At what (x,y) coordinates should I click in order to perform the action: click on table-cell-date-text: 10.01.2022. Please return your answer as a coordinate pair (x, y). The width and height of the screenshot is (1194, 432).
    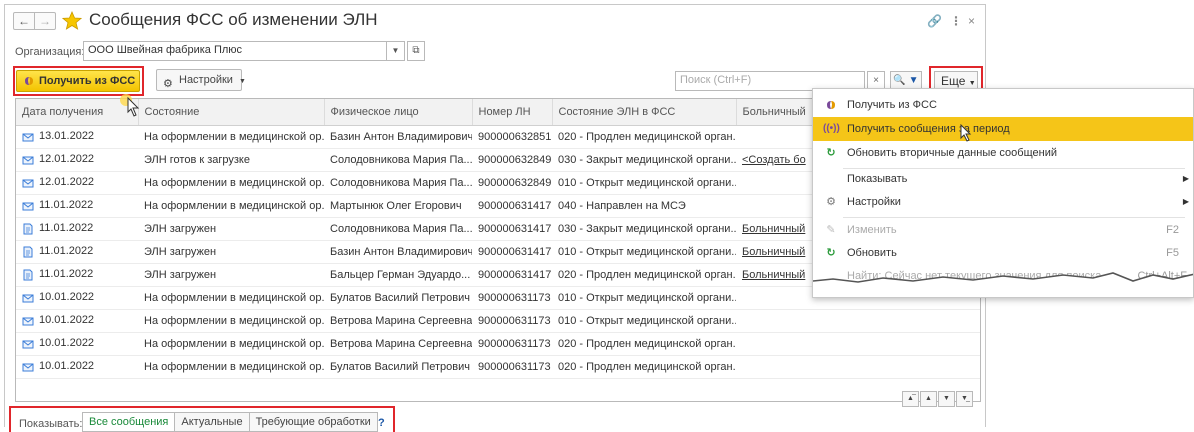
    Looking at the image, I should click on (67, 366).